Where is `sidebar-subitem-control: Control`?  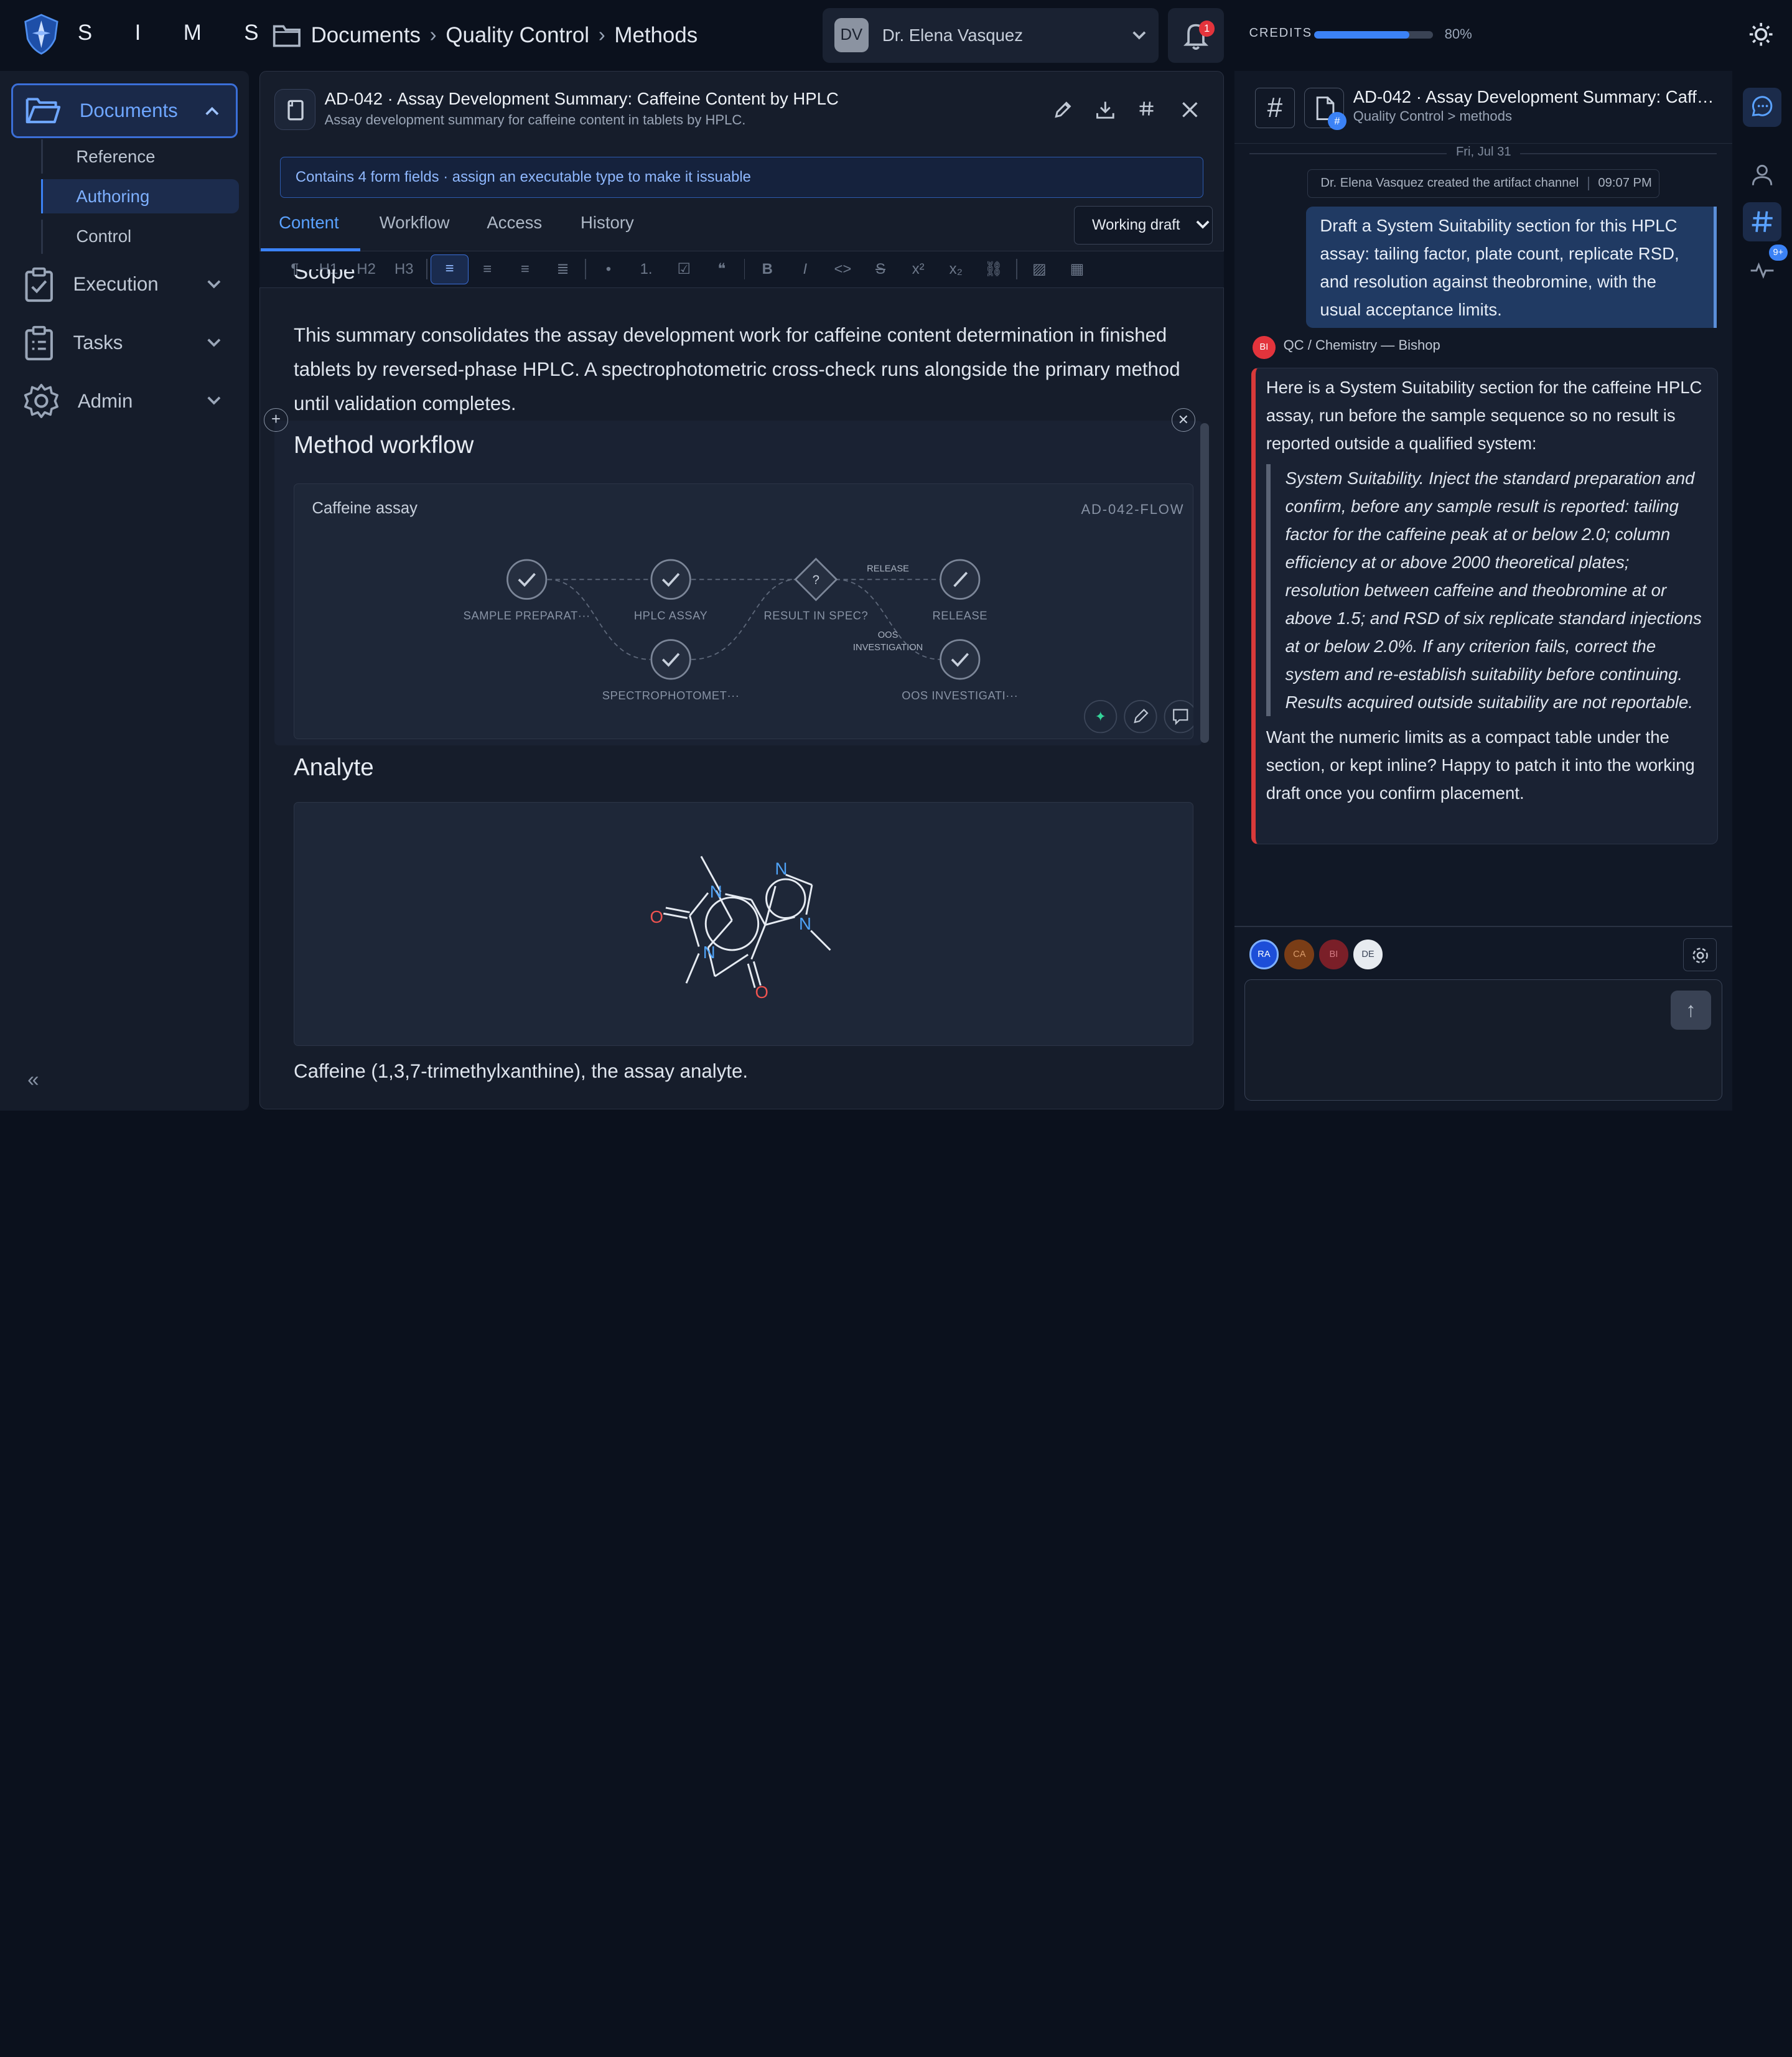 sidebar-subitem-control: Control is located at coordinates (140, 236).